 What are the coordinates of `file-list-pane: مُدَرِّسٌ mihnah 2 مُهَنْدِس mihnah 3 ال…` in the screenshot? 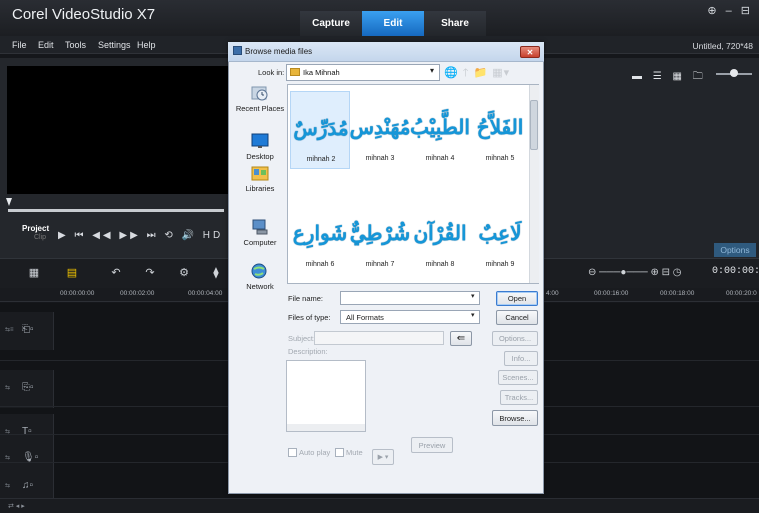 It's located at (413, 184).